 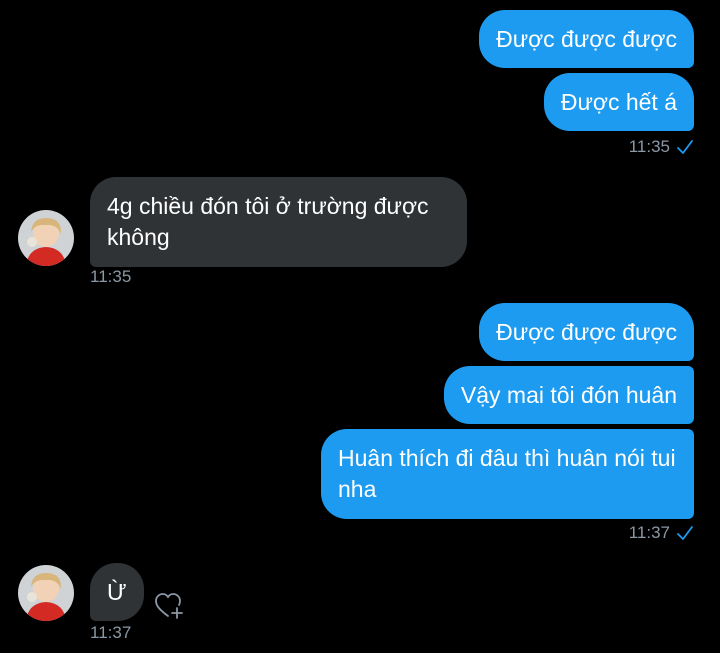 What do you see at coordinates (170, 606) in the screenshot?
I see `heart-plus-icon` at bounding box center [170, 606].